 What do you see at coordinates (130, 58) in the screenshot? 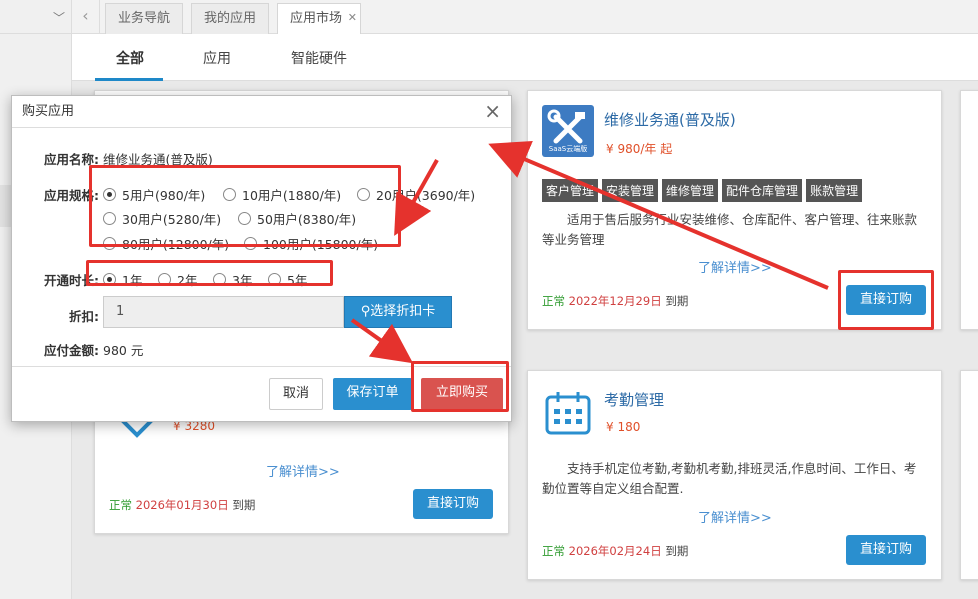
I see `subtab-all: 全部` at bounding box center [130, 58].